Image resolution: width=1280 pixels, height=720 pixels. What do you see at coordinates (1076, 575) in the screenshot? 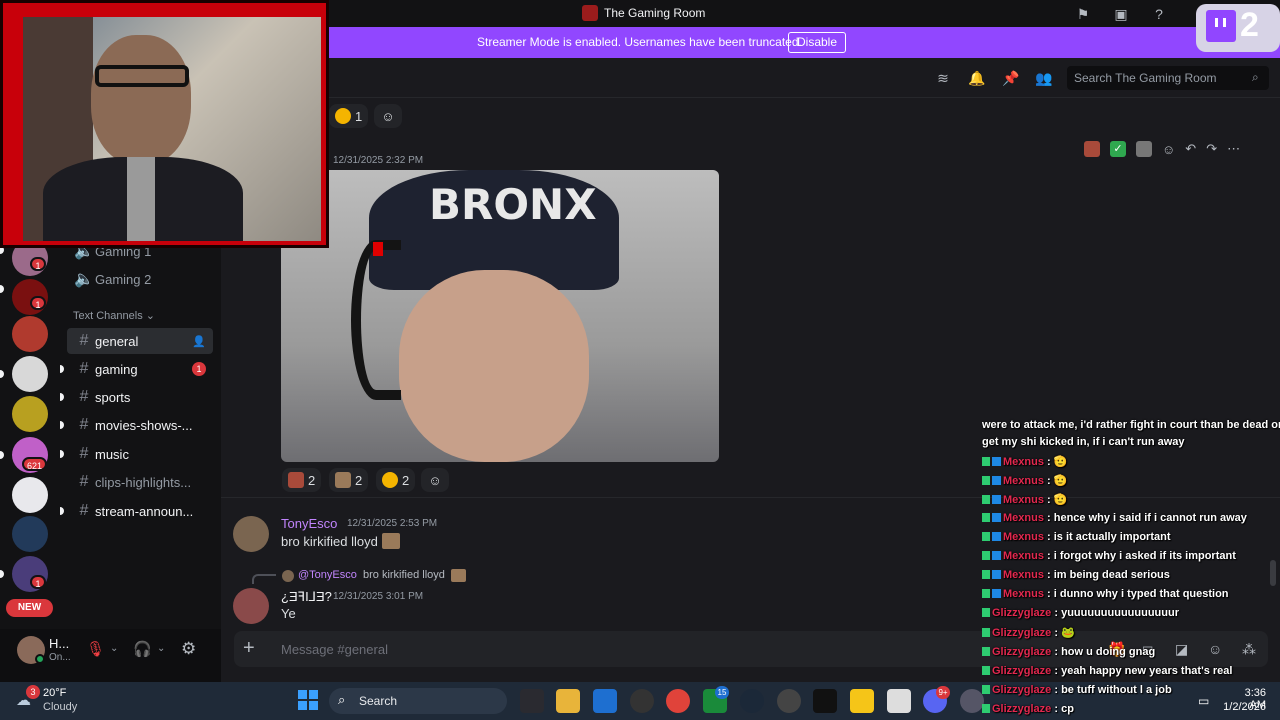
I see `twitch-chat-line: Mexnus : im being dead serious` at bounding box center [1076, 575].